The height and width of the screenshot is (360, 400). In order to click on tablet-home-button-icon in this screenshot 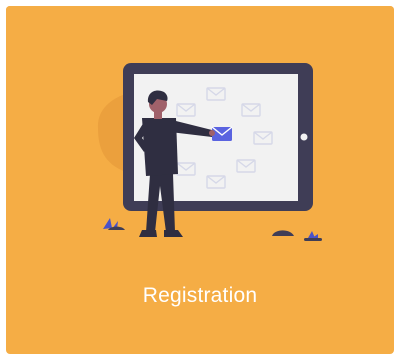, I will do `click(304, 137)`.